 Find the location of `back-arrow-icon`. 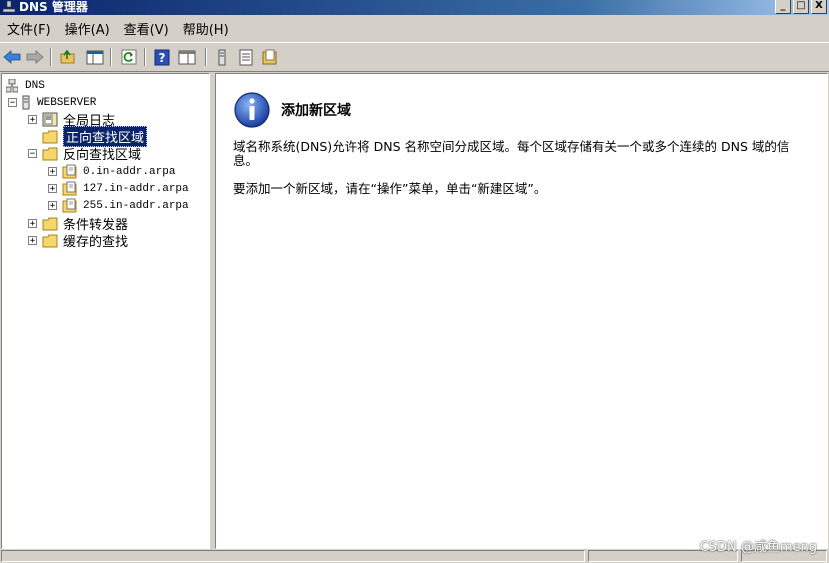

back-arrow-icon is located at coordinates (12, 57).